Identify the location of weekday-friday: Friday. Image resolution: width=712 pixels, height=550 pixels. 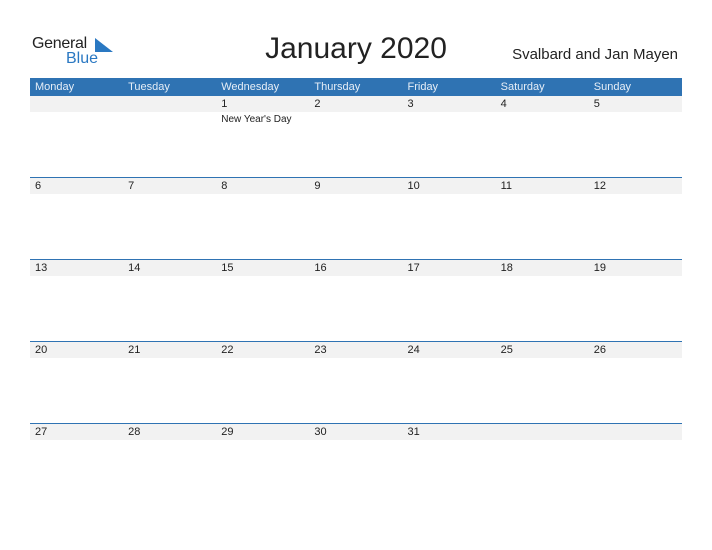
(423, 87).